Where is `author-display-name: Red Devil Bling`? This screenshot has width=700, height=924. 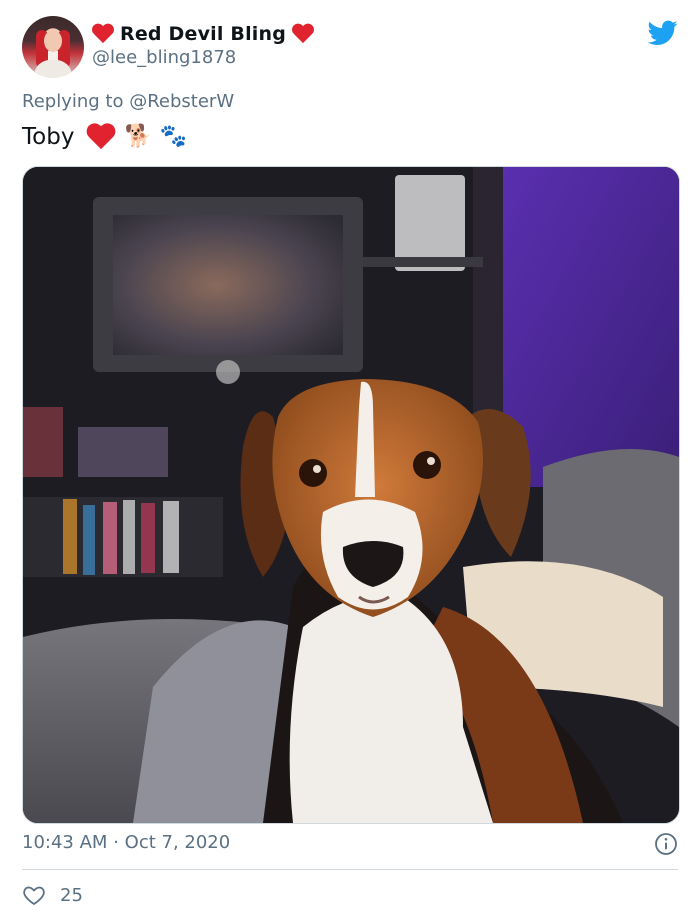 author-display-name: Red Devil Bling is located at coordinates (203, 34).